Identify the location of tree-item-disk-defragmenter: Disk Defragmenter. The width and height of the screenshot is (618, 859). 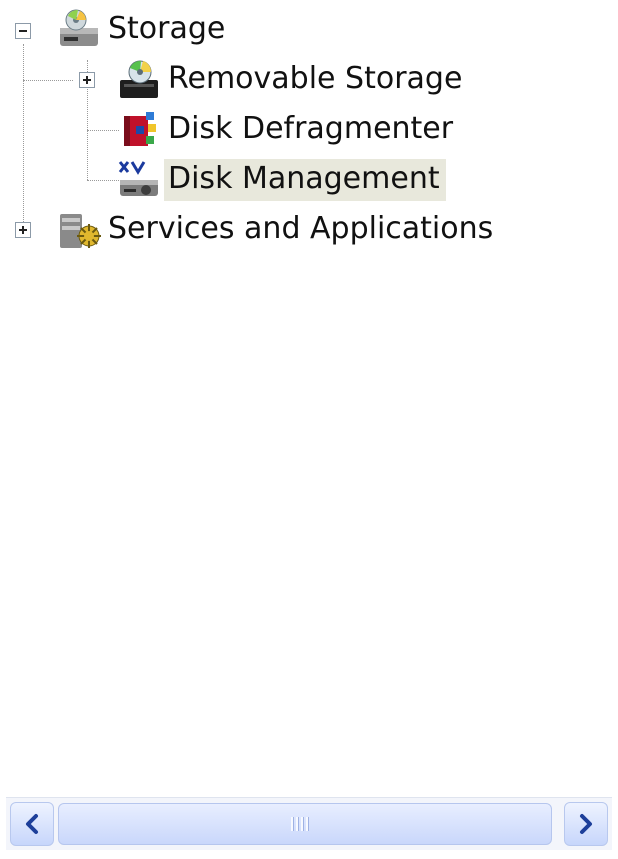
(287, 130).